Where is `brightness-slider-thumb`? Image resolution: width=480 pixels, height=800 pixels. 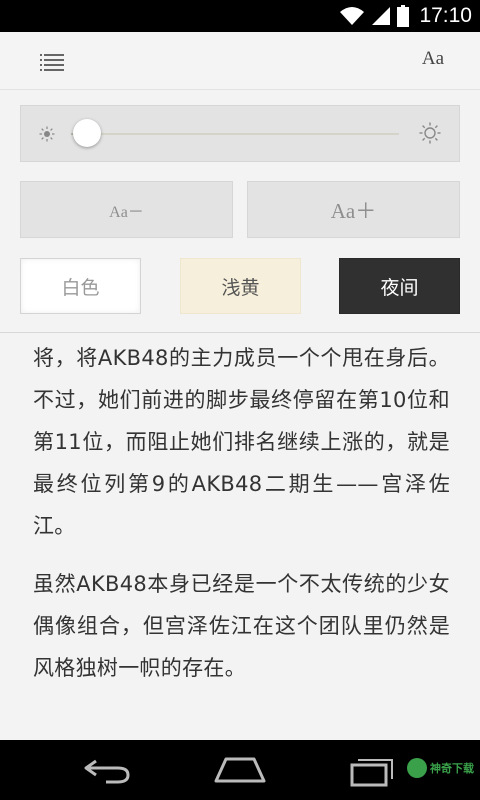 brightness-slider-thumb is located at coordinates (87, 133).